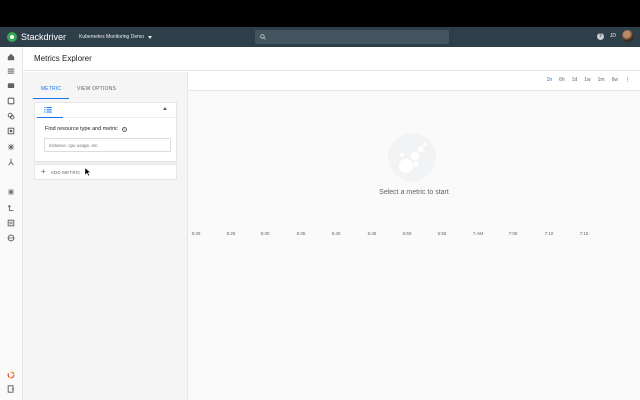 Image resolution: width=640 pixels, height=400 pixels. I want to click on time-range-selector: 1h 6h 1d 1w 1m 6w ⋮, so click(588, 80).